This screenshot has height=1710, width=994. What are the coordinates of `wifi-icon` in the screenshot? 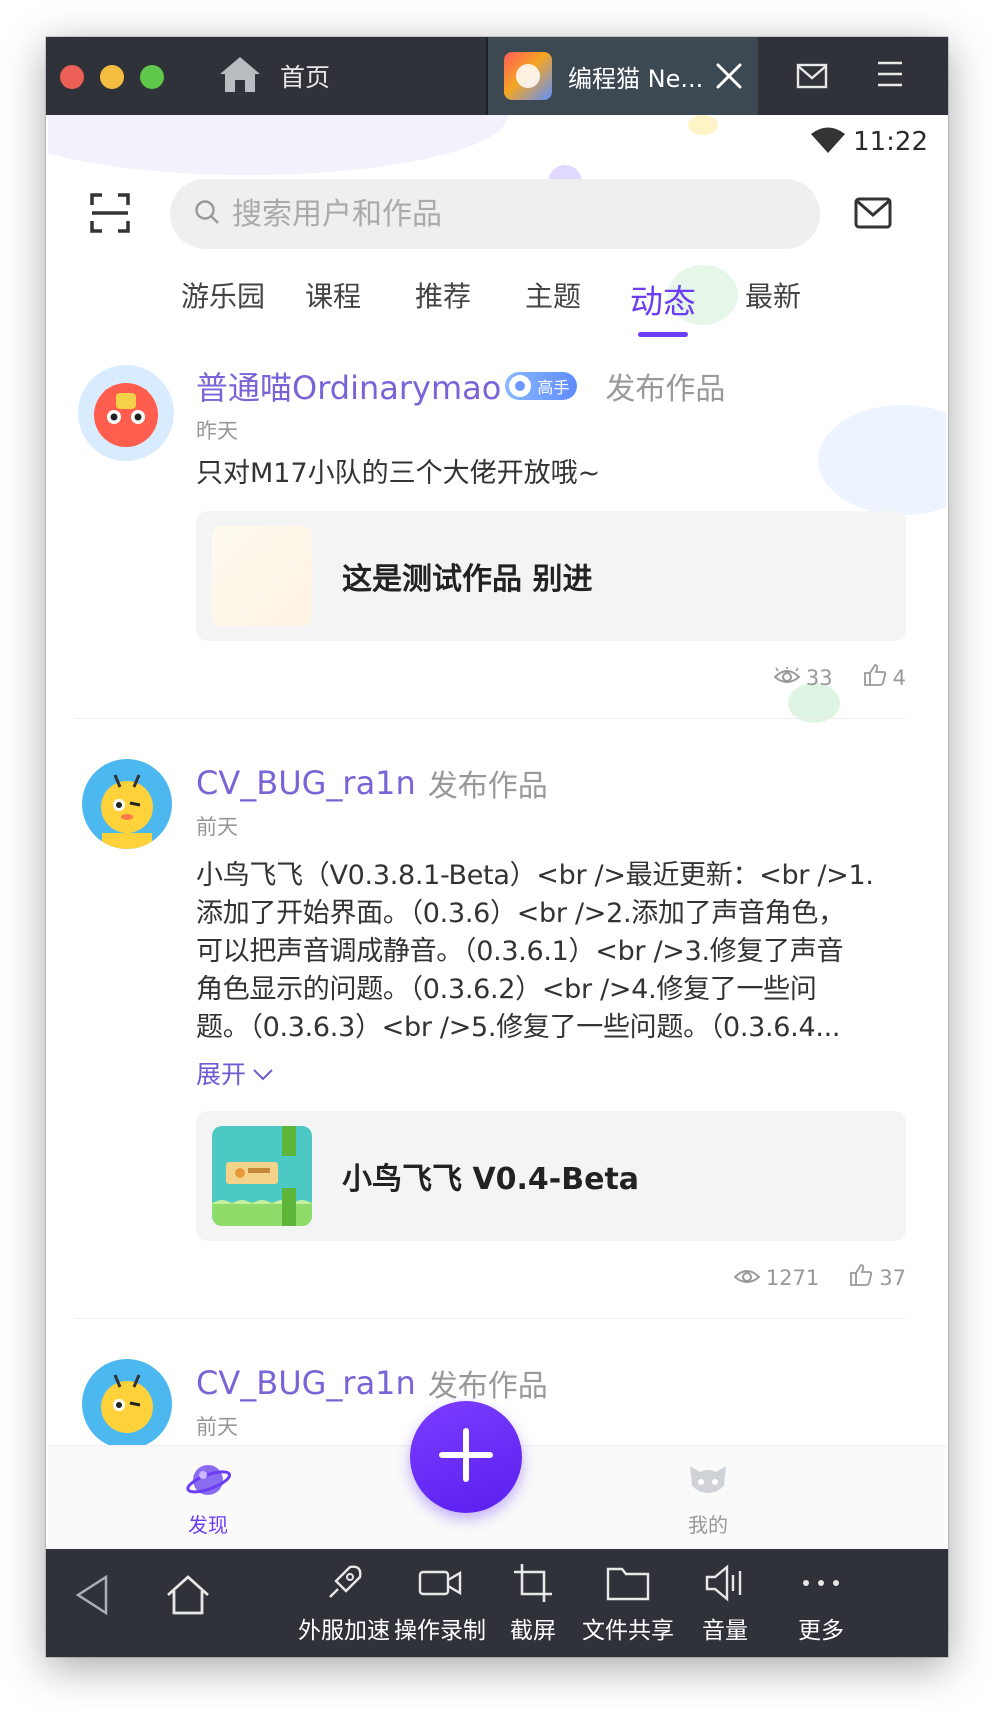 It's located at (828, 143).